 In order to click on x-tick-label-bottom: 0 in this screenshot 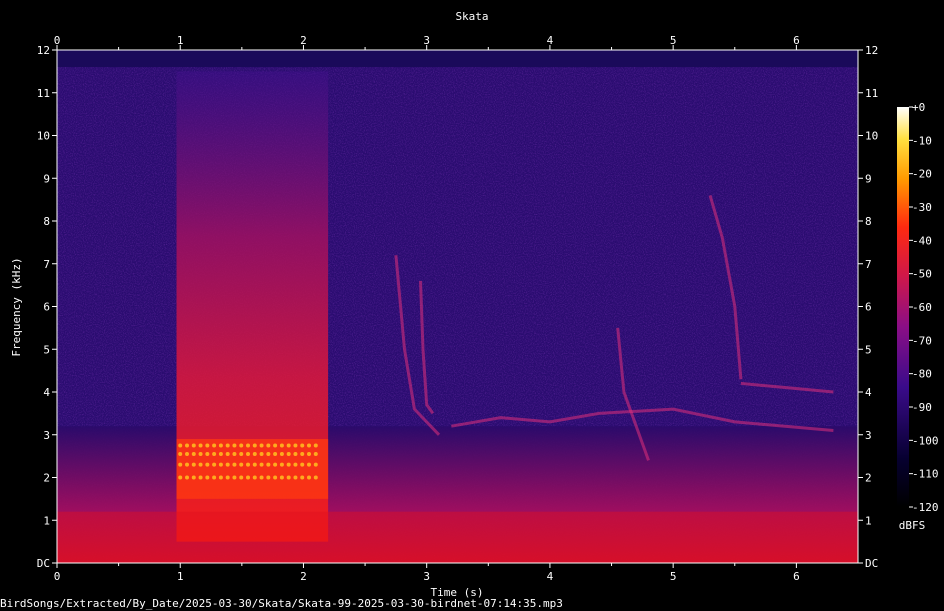, I will do `click(57, 576)`.